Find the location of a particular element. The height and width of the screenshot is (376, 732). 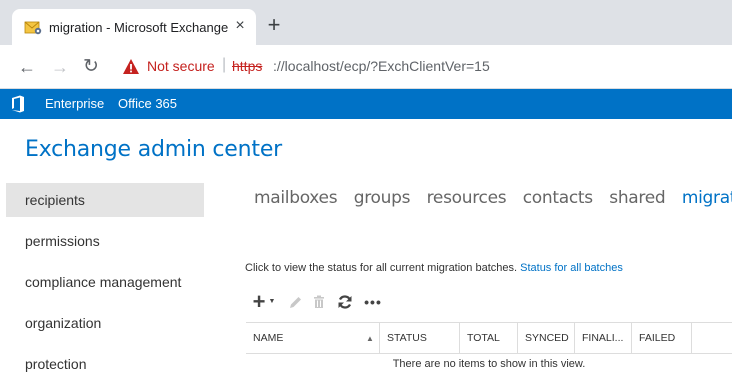

tab-resources: resources is located at coordinates (467, 198).